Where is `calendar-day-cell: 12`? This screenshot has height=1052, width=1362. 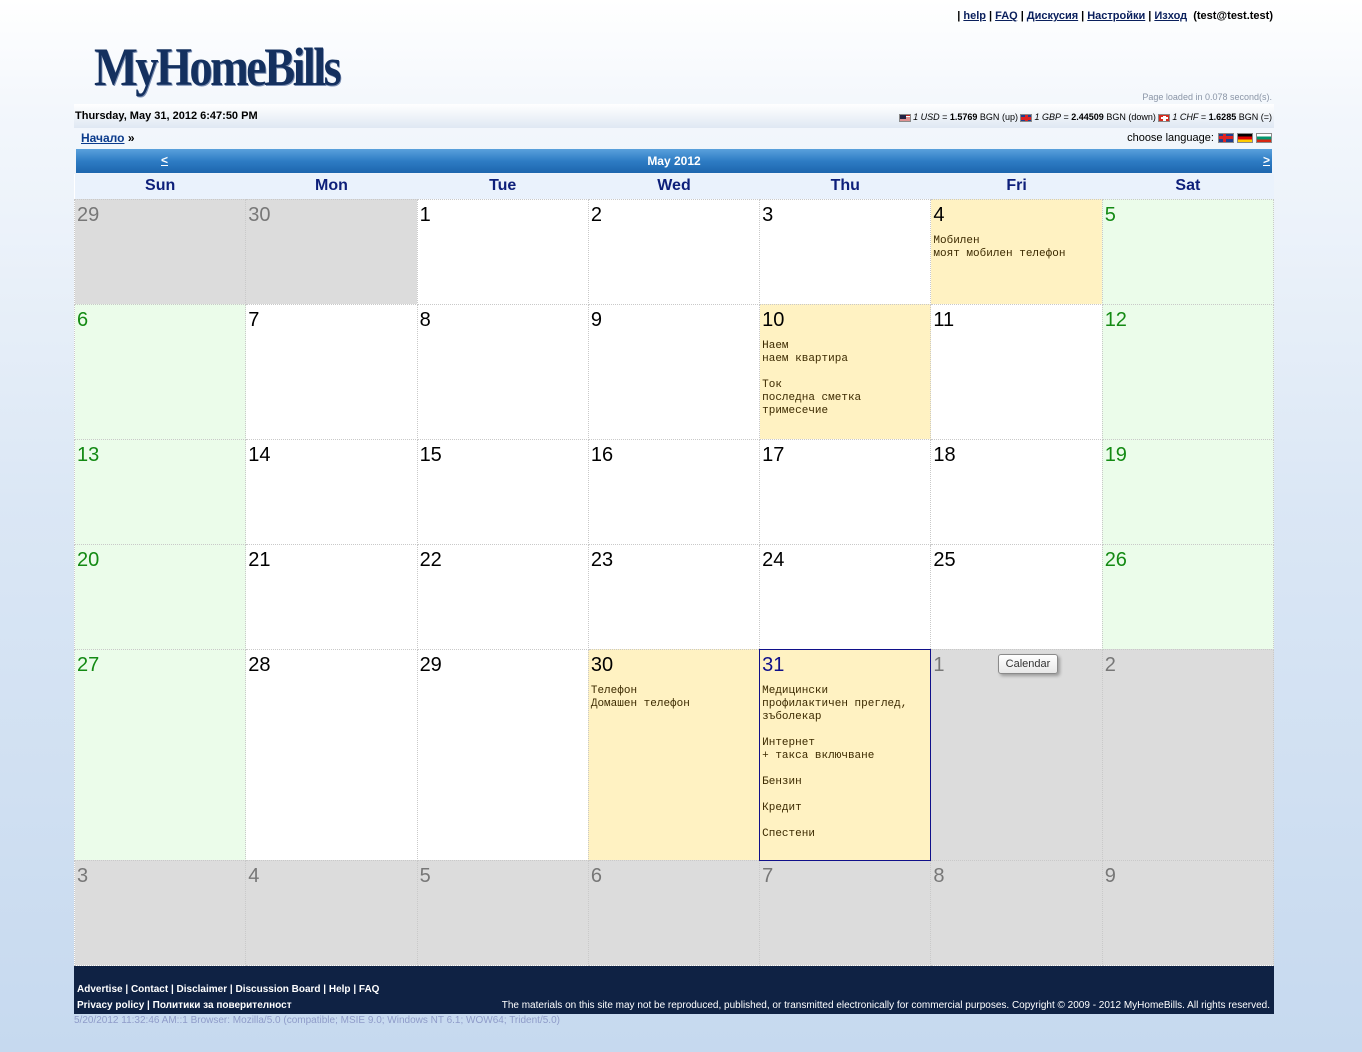
calendar-day-cell: 12 is located at coordinates (1188, 371).